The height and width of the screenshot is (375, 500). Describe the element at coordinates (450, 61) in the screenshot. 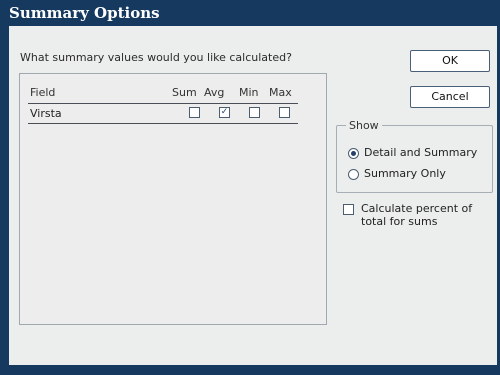

I see `ok-button: OK` at that location.